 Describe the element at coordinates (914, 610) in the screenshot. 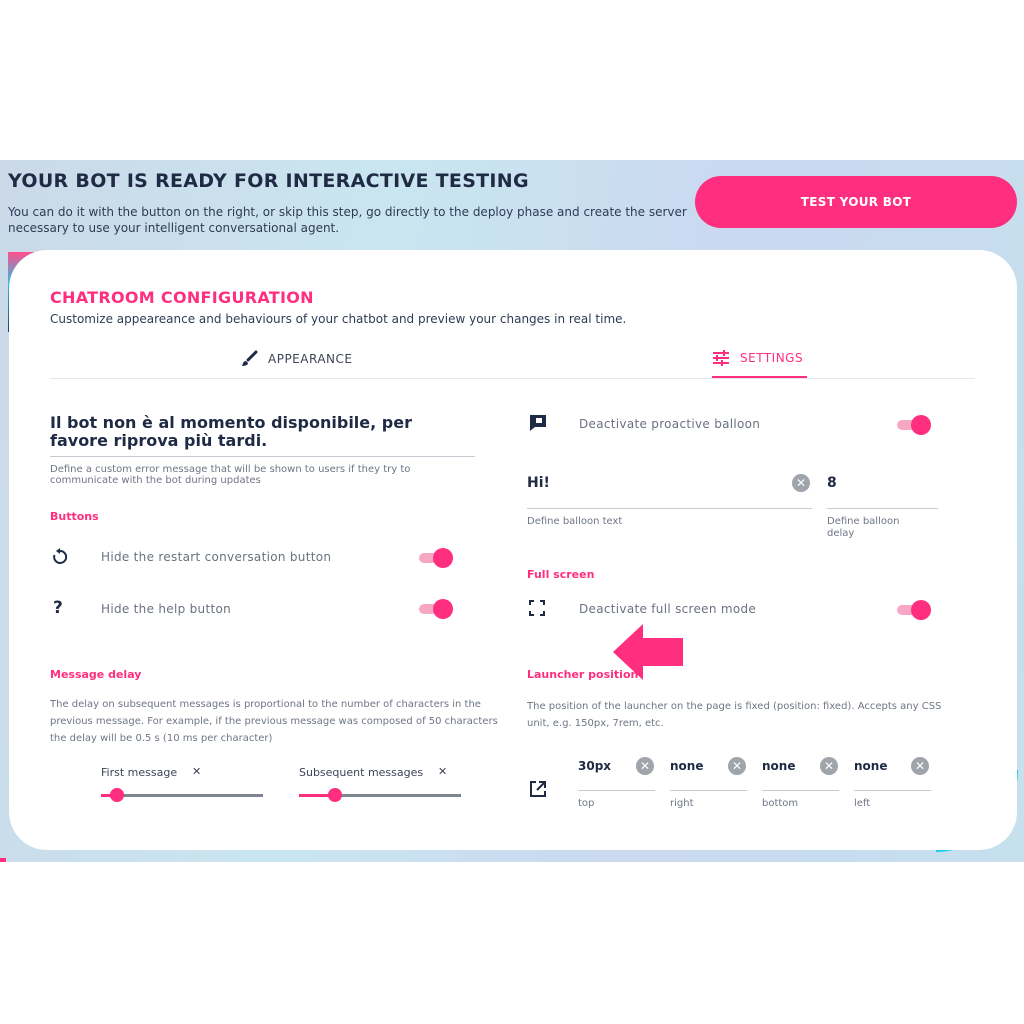

I see `full-screen-toggle` at that location.